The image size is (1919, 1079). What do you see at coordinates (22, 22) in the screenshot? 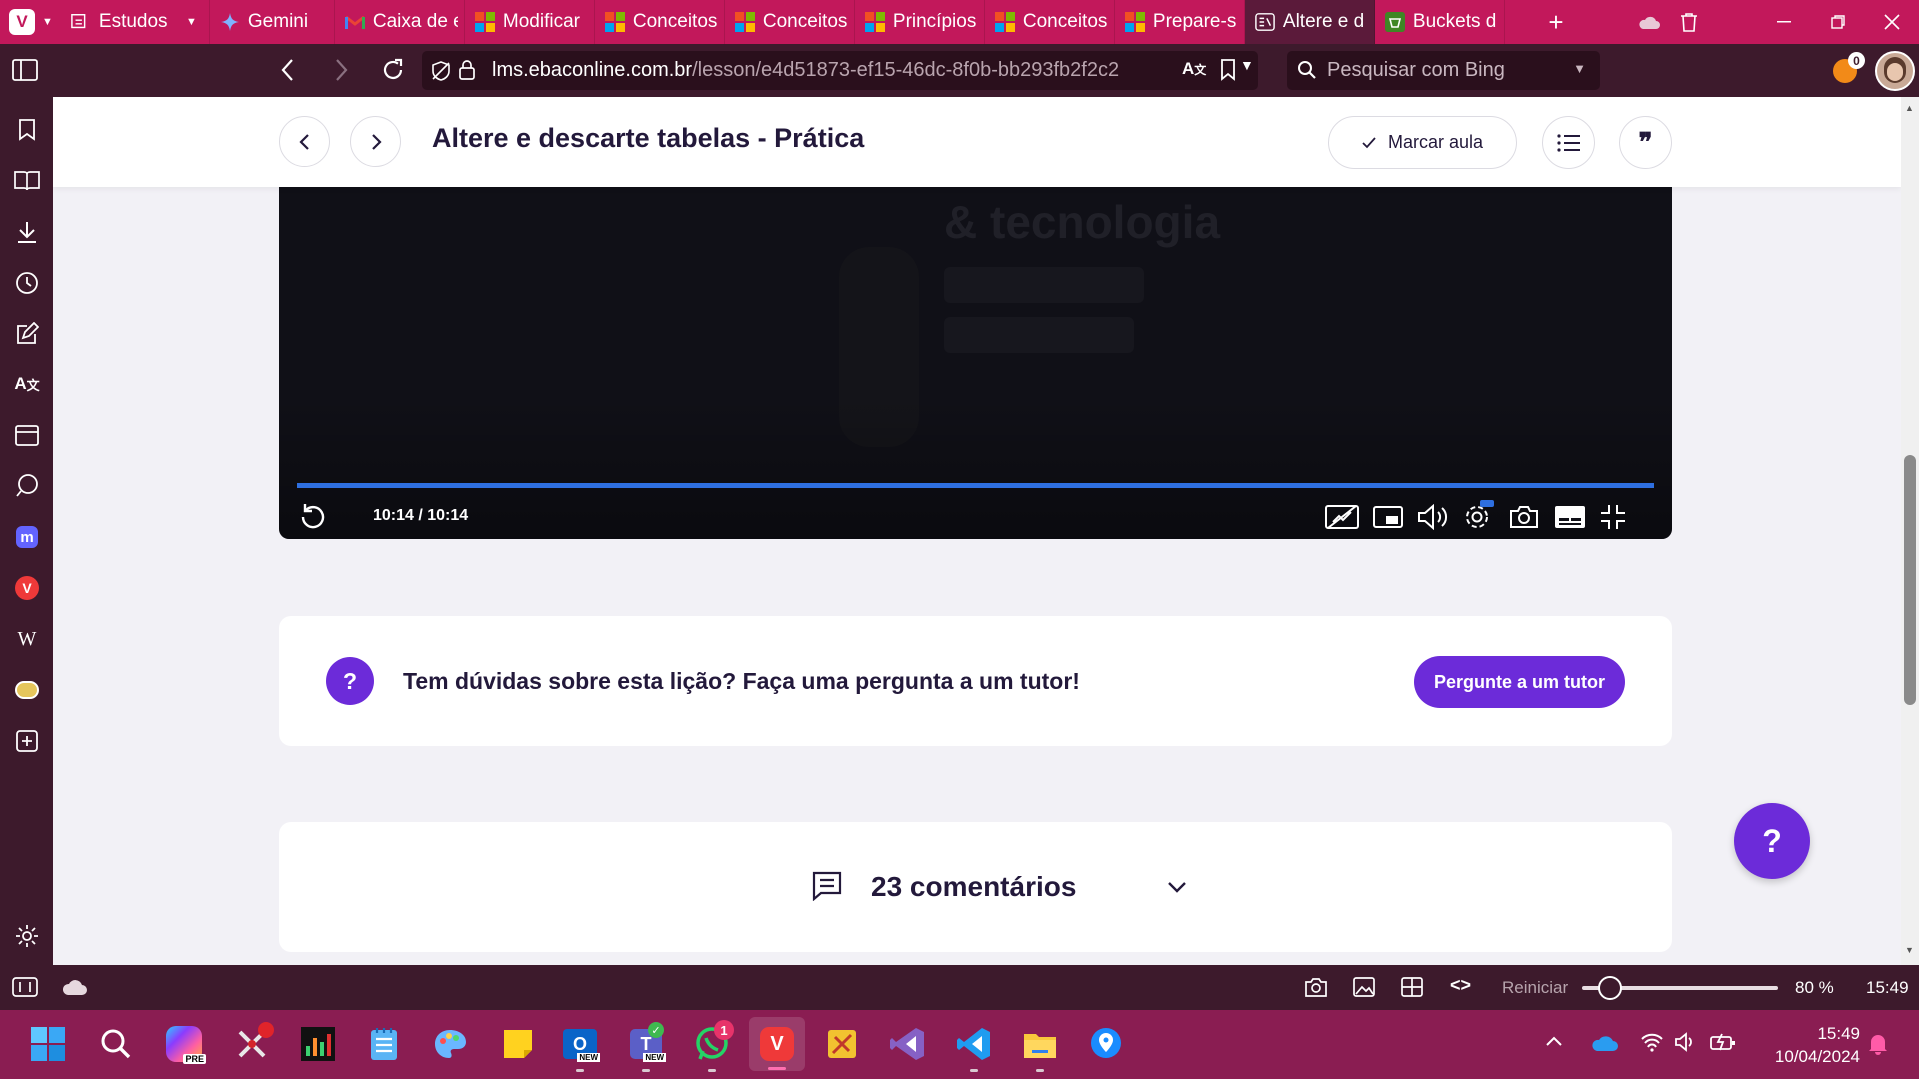
I see `vivaldi-menu-button: V` at bounding box center [22, 22].